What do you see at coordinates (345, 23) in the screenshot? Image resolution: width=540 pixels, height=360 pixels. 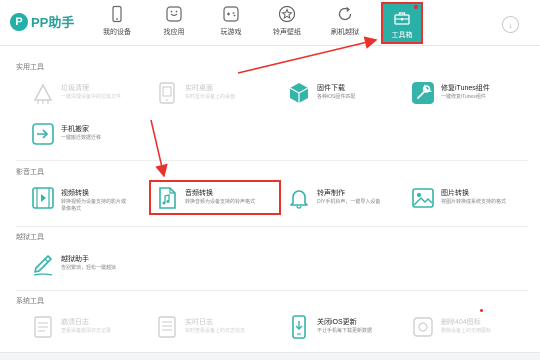 I see `tab-flash-jailbreak: 刷机越狱` at bounding box center [345, 23].